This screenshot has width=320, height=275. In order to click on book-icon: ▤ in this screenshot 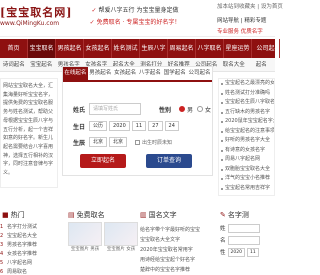, I will do `click(71, 214)`.